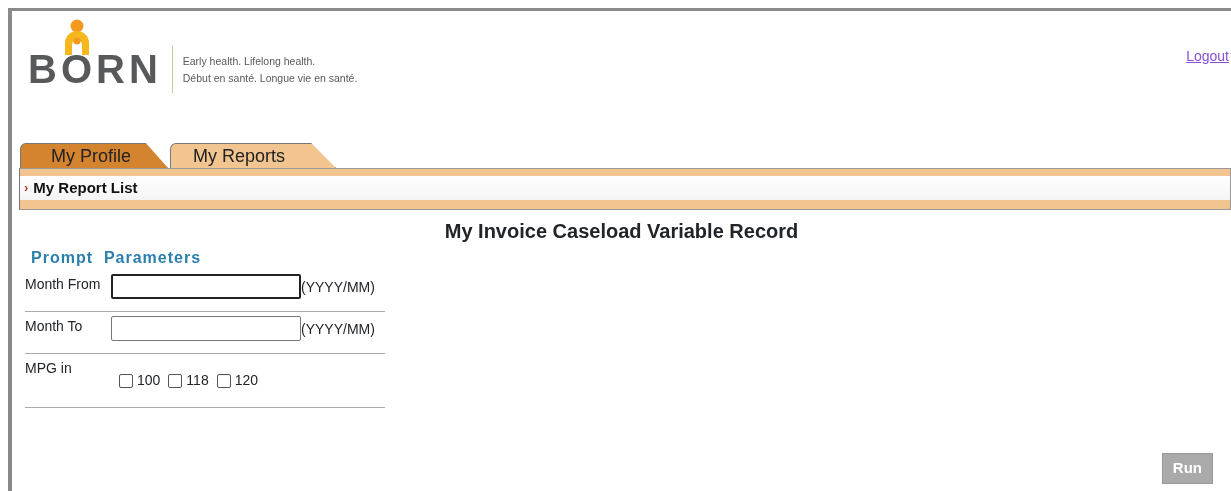 Image resolution: width=1231 pixels, height=491 pixels. What do you see at coordinates (253, 155) in the screenshot?
I see `tab: My Reports` at bounding box center [253, 155].